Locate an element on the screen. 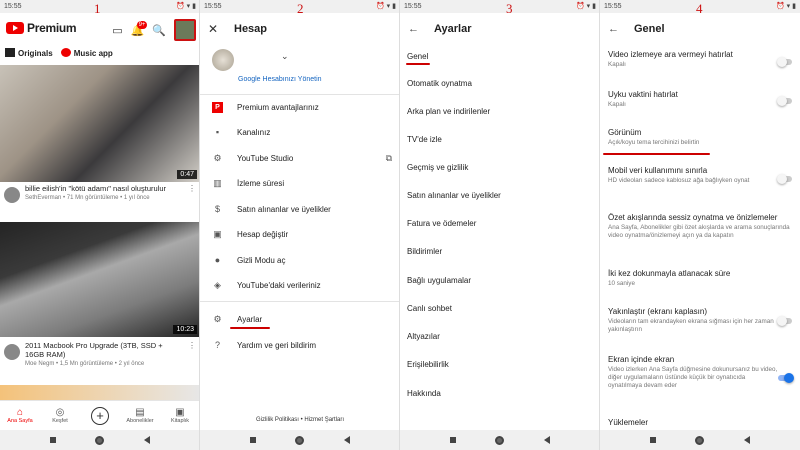 Image resolution: width=800 pixels, height=450 pixels. menu-item-premium: P Premium avantajlarınız is located at coordinates (299, 107).